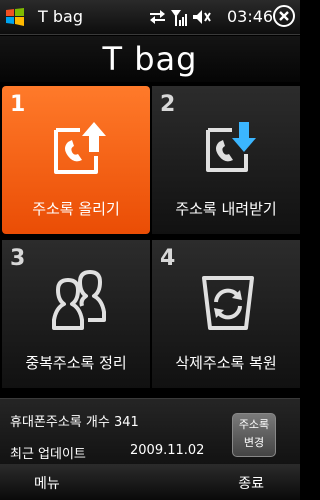  Describe the element at coordinates (80, 148) in the screenshot. I see `upload-contacts-icon` at that location.